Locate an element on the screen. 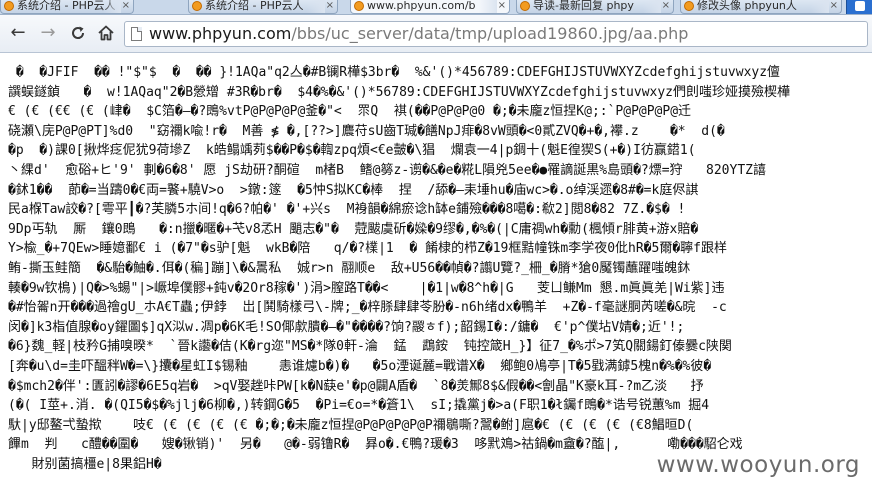 The image size is (872, 488). reload-icon is located at coordinates (78, 32).